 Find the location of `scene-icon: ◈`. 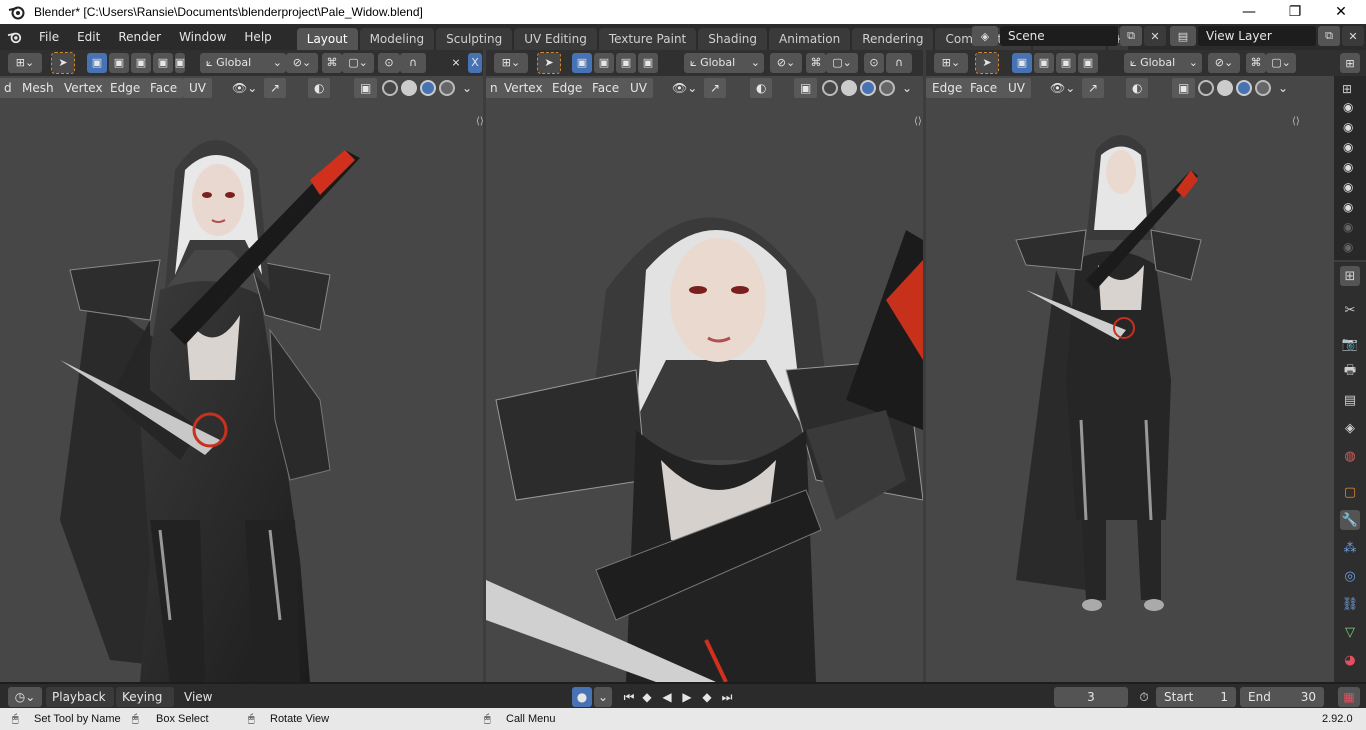

scene-icon: ◈ is located at coordinates (985, 36).